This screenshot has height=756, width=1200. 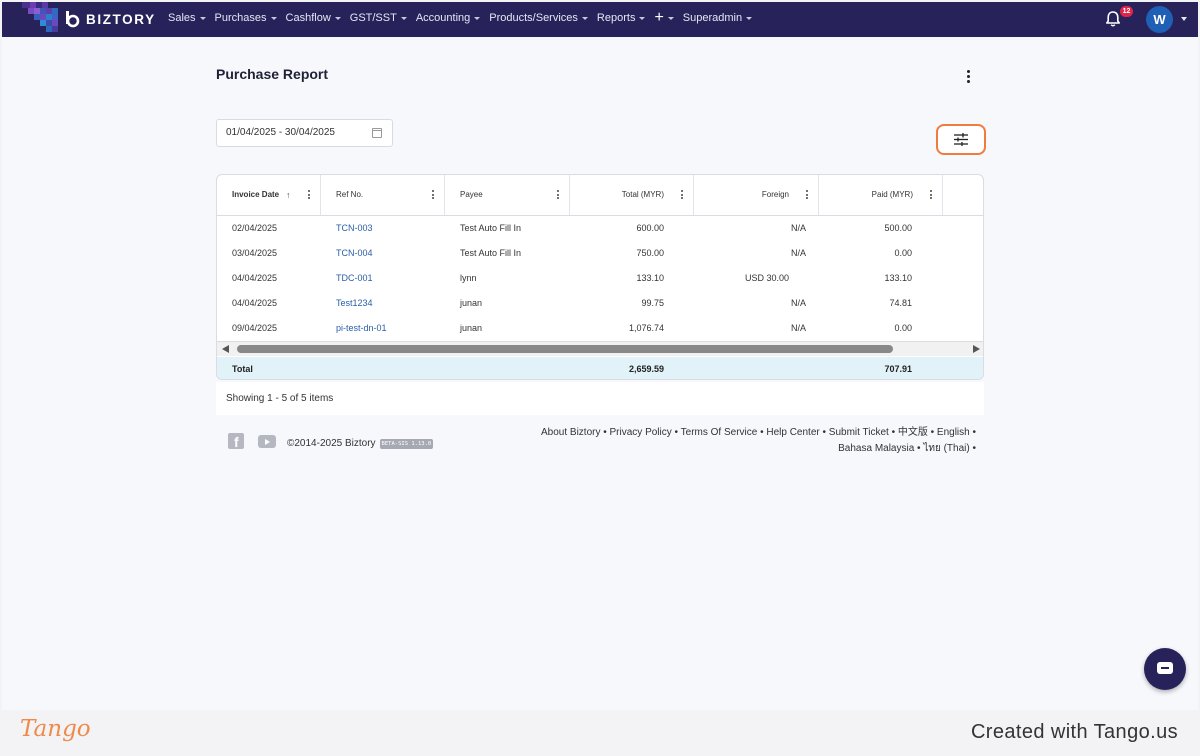 I want to click on column-header-ref-no: Ref No., so click(x=383, y=195).